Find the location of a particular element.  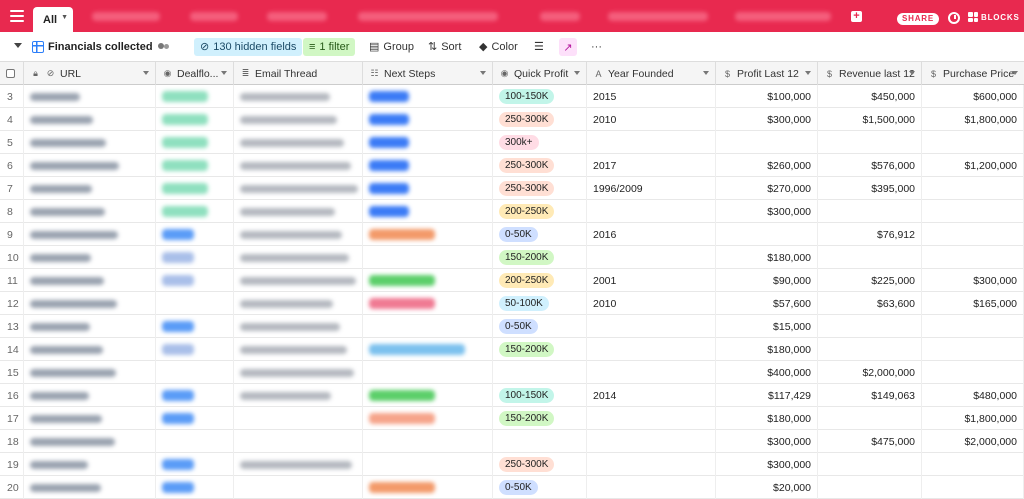

table-row: 18 $300,000 $475,000 $2,000,000 is located at coordinates (512, 441).